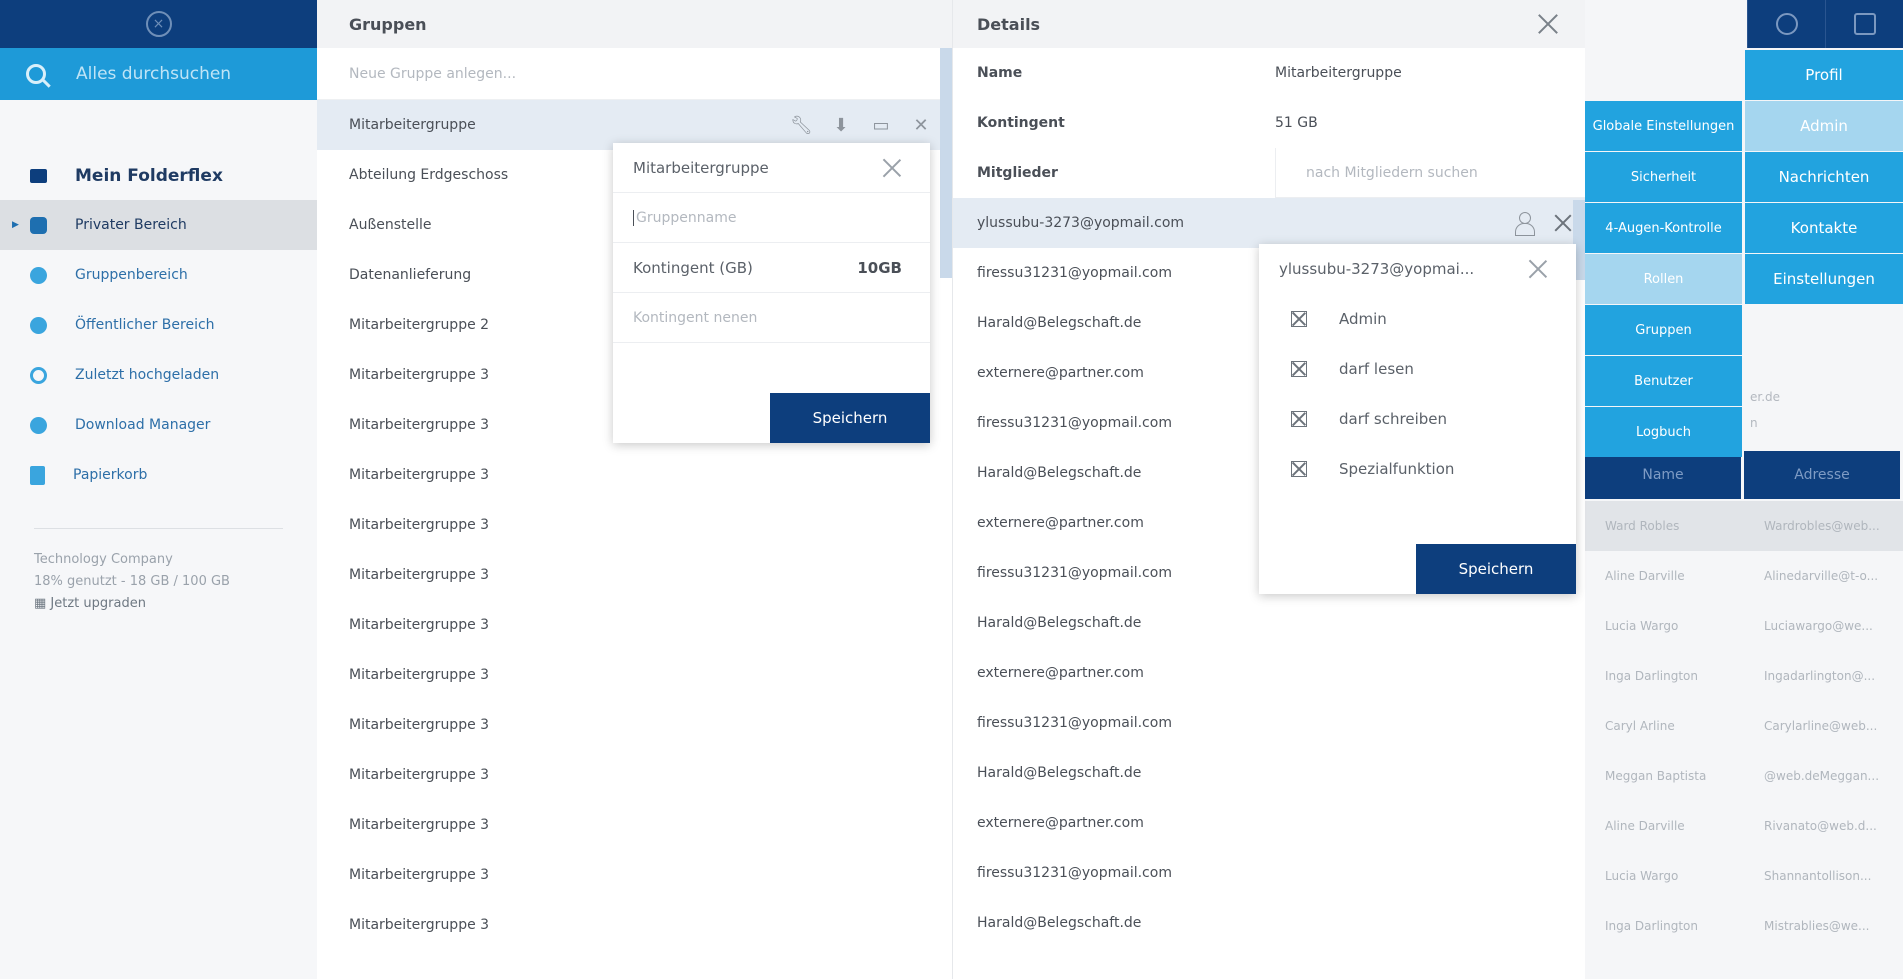 This screenshot has width=1903, height=979. I want to click on col-name: Name, so click(1664, 475).